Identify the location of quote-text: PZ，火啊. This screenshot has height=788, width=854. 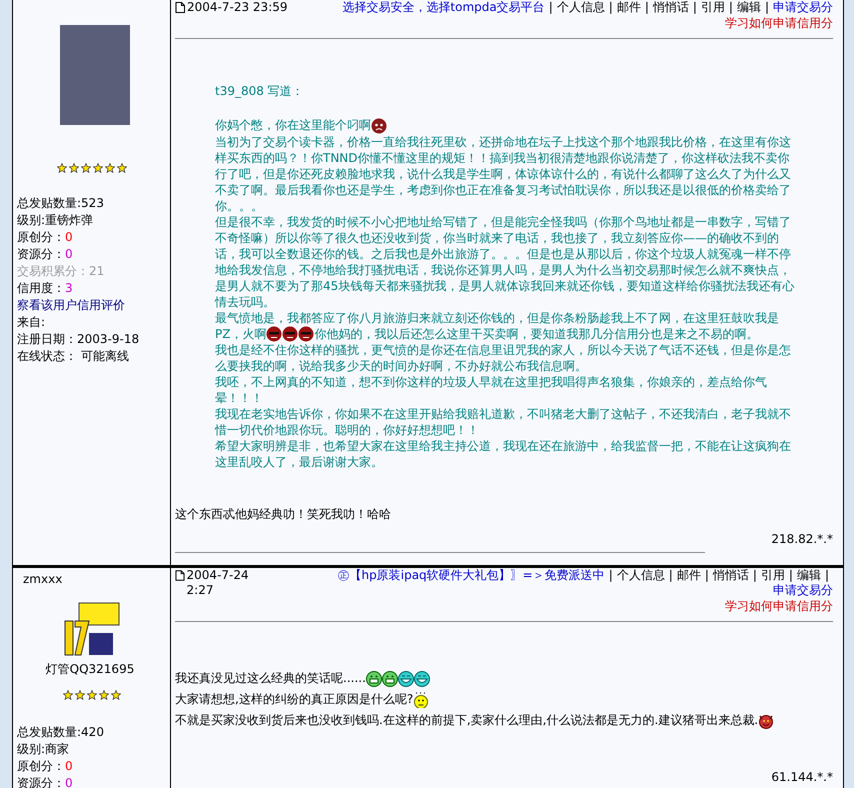
(240, 333).